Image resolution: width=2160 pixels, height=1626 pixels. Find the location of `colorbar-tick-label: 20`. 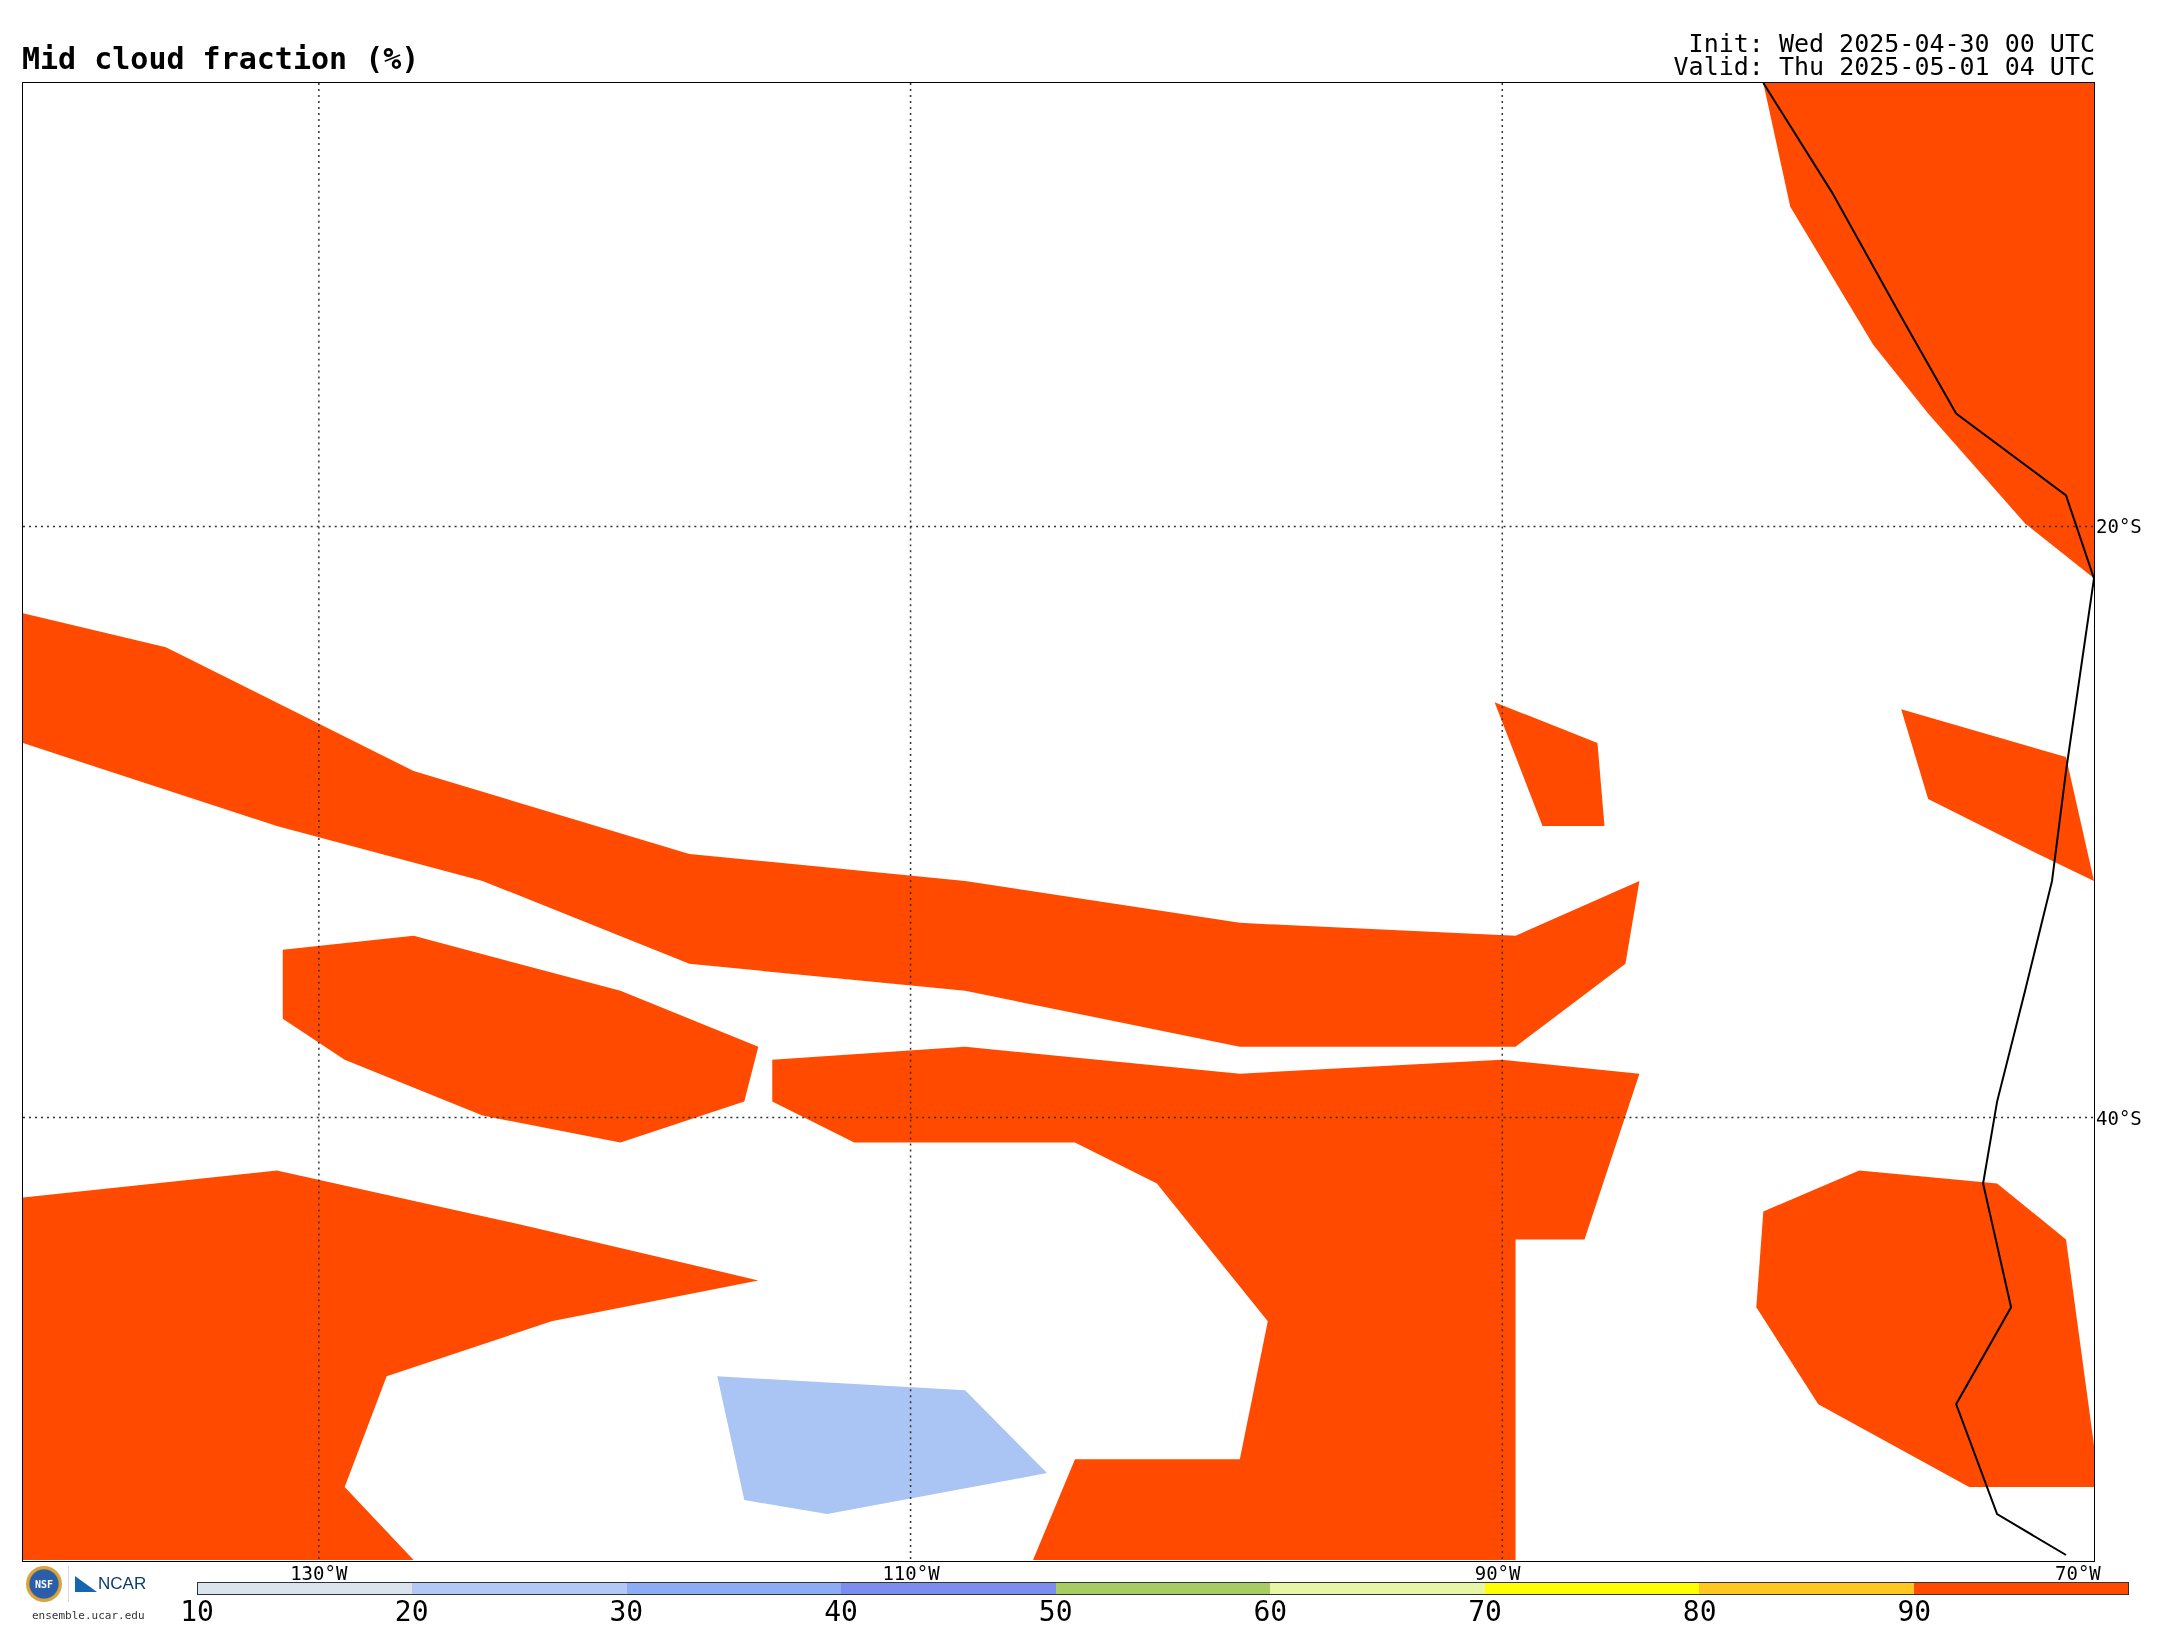

colorbar-tick-label: 20 is located at coordinates (411, 1612).